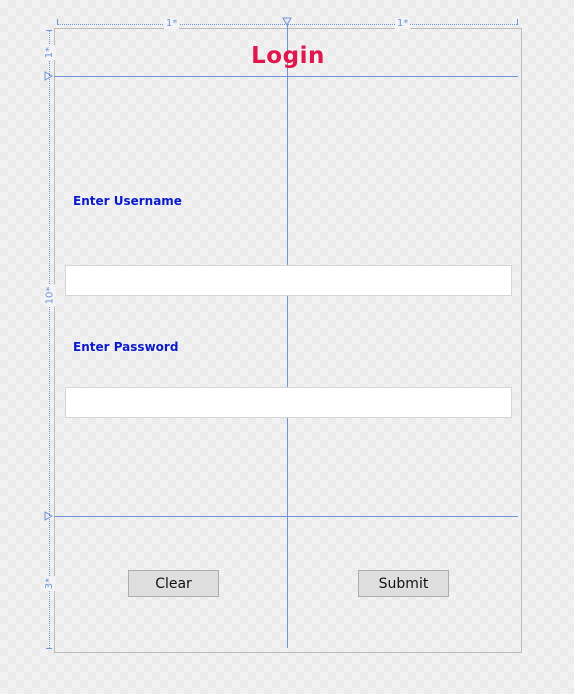  I want to click on password-label: Enter Password, so click(126, 347).